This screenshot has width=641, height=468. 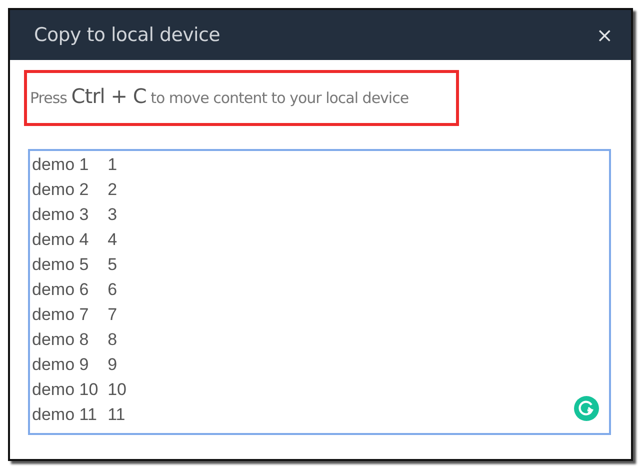 I want to click on text-line: demo 2 2, so click(x=75, y=190).